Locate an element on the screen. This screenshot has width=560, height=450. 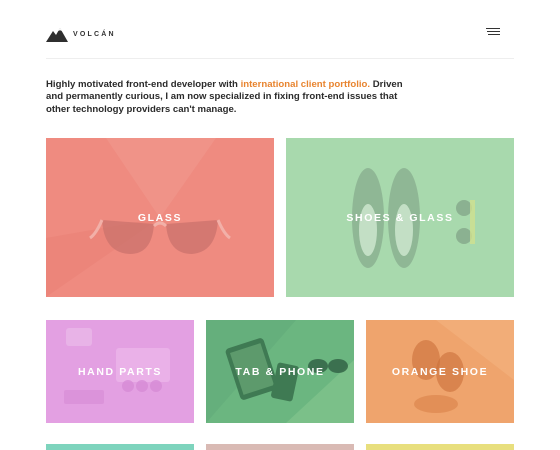
tile-glass-label: GLASS is located at coordinates (160, 217).